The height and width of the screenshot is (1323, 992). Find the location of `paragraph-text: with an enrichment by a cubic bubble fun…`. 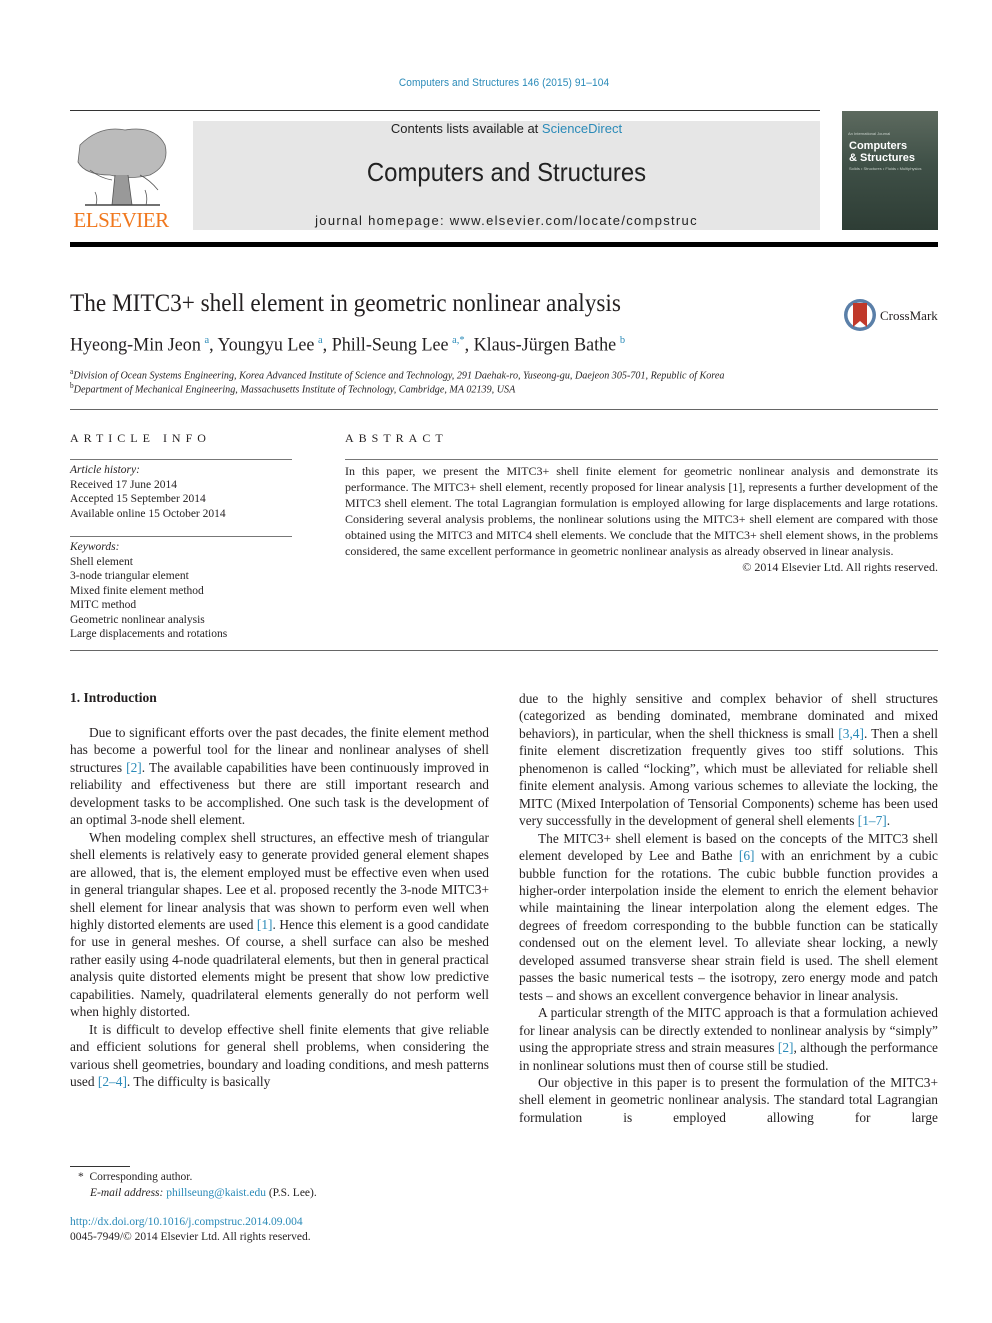

paragraph-text: with an enrichment by a cubic bubble fun… is located at coordinates (728, 925).